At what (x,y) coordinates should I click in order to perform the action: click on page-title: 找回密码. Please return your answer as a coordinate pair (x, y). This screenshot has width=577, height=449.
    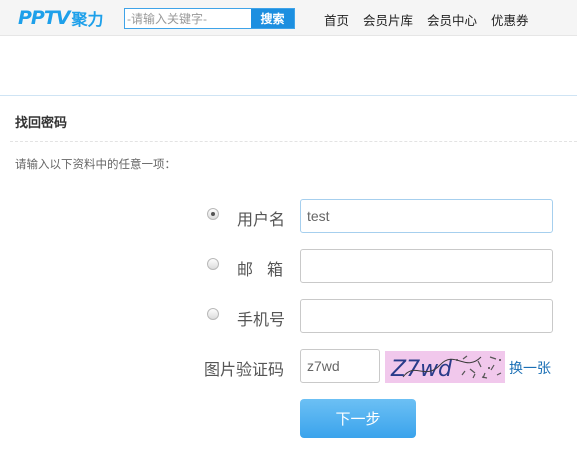
    Looking at the image, I should click on (41, 122).